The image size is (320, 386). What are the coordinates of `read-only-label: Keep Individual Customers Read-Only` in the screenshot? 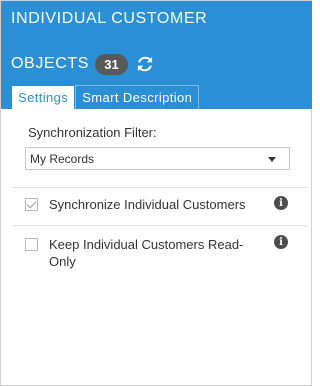 It's located at (146, 253).